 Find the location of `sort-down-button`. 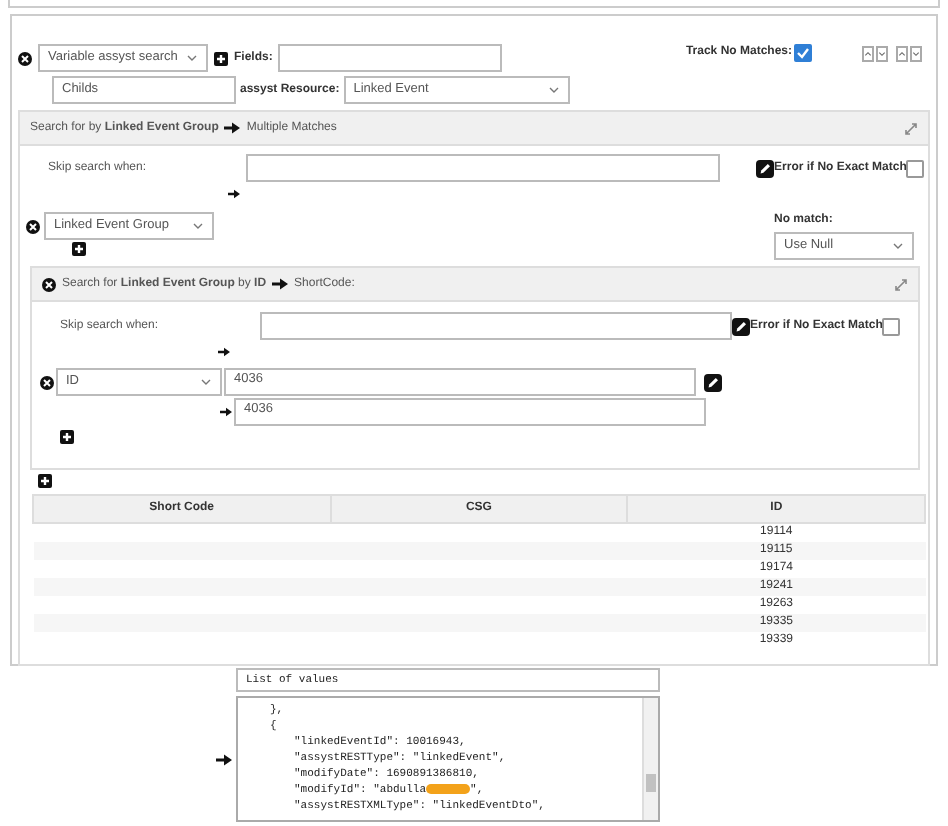

sort-down-button is located at coordinates (882, 53).